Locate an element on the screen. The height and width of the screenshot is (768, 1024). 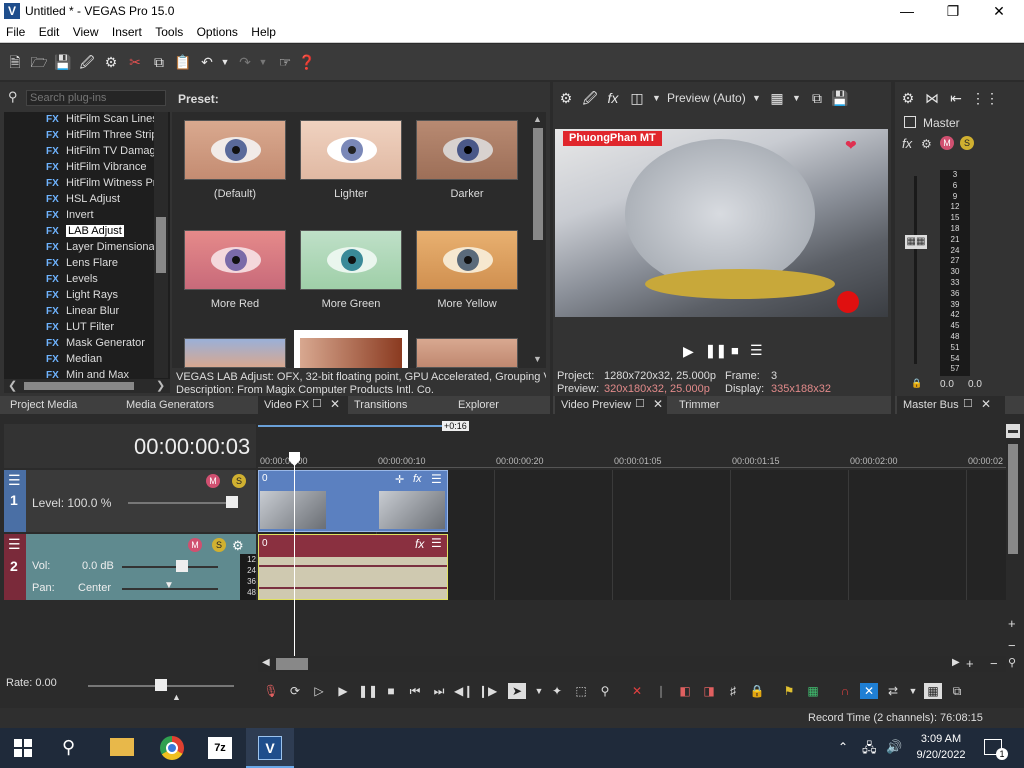
copy-snapshot-icon: ⧉ is located at coordinates (817, 98).